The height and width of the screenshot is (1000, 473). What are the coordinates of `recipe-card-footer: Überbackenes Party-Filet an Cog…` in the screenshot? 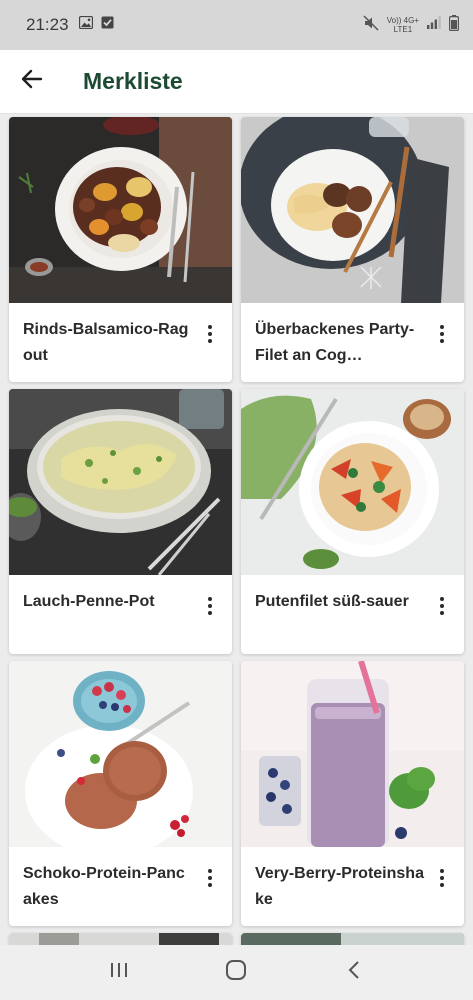 It's located at (352, 342).